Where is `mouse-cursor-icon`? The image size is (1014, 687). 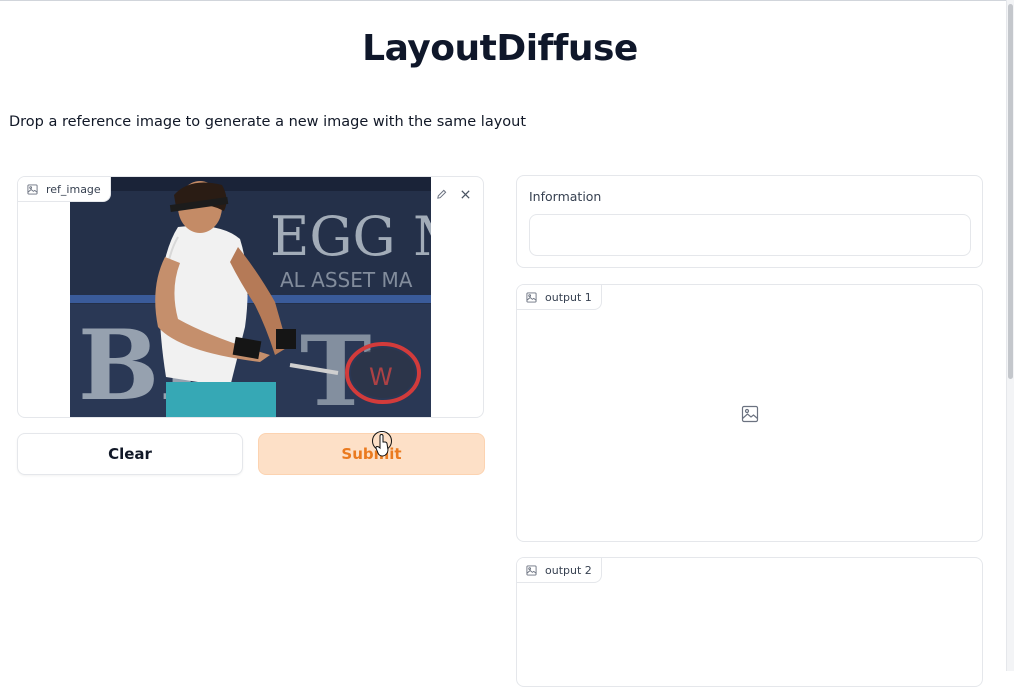 mouse-cursor-icon is located at coordinates (382, 444).